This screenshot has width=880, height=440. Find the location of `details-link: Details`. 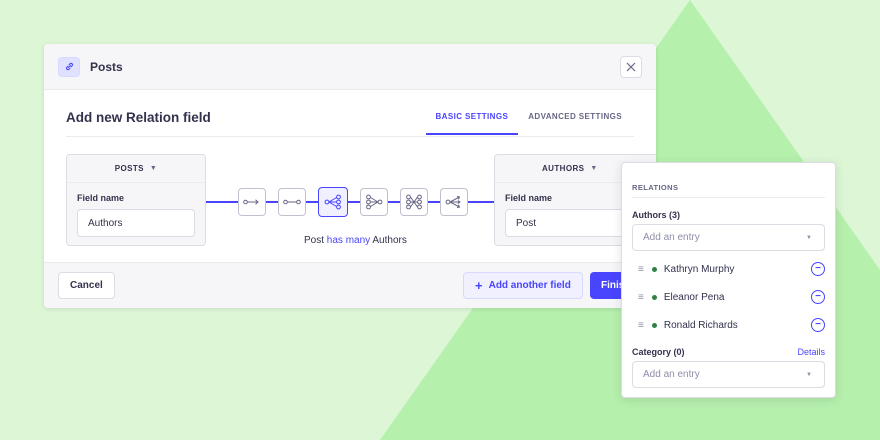

details-link: Details is located at coordinates (811, 352).